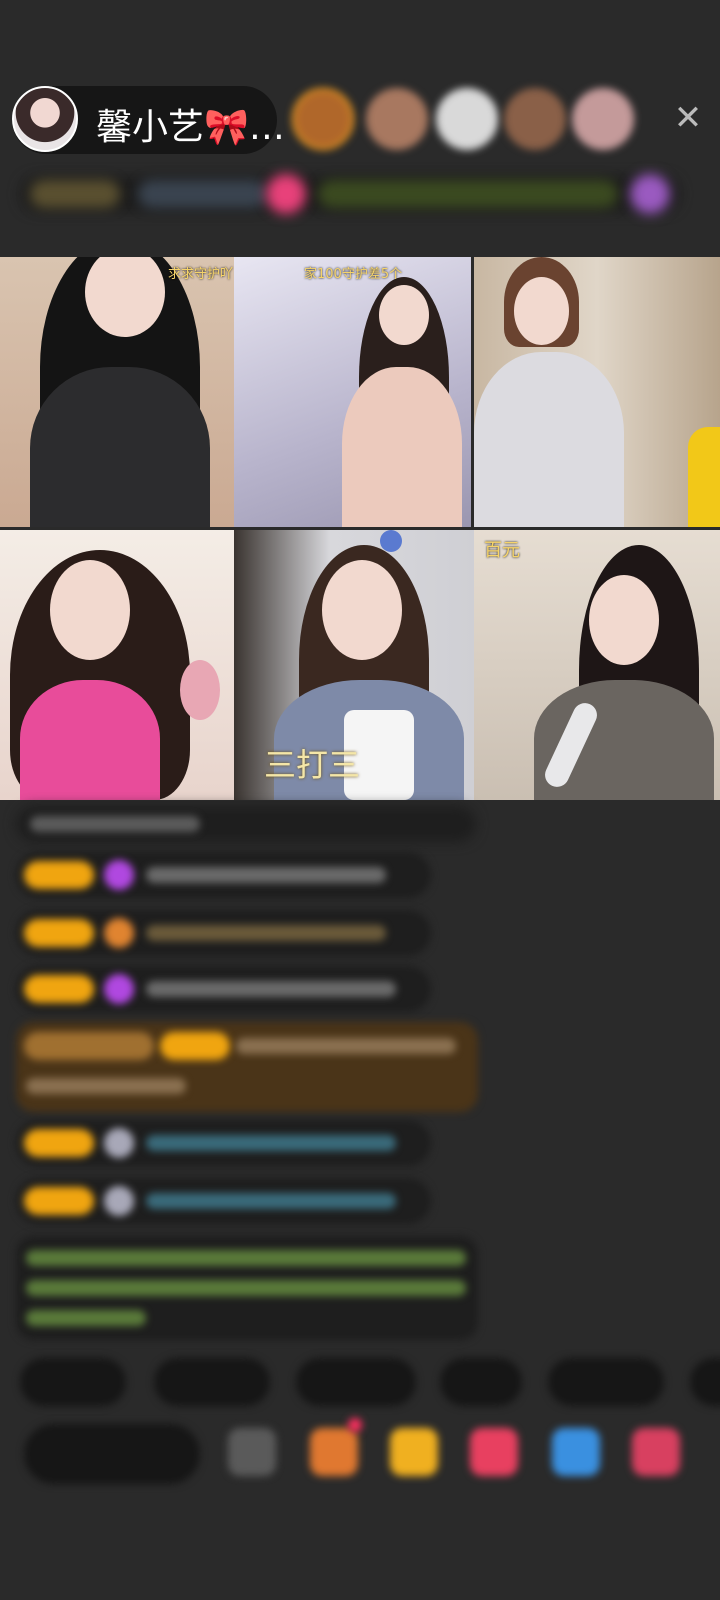  I want to click on video-tile: 求求守护吖, so click(118, 392).